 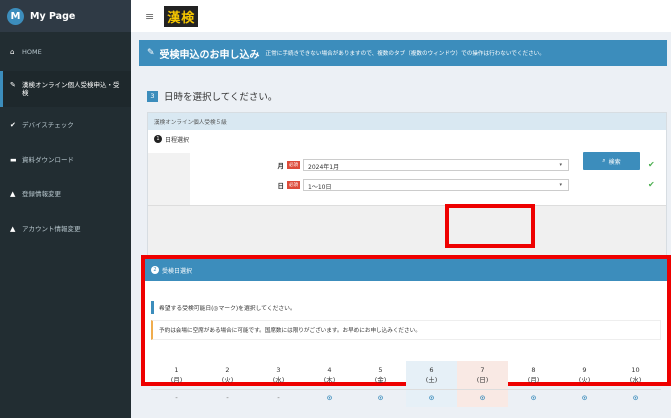 I want to click on calendar-day-header: 7 (日), so click(x=482, y=375).